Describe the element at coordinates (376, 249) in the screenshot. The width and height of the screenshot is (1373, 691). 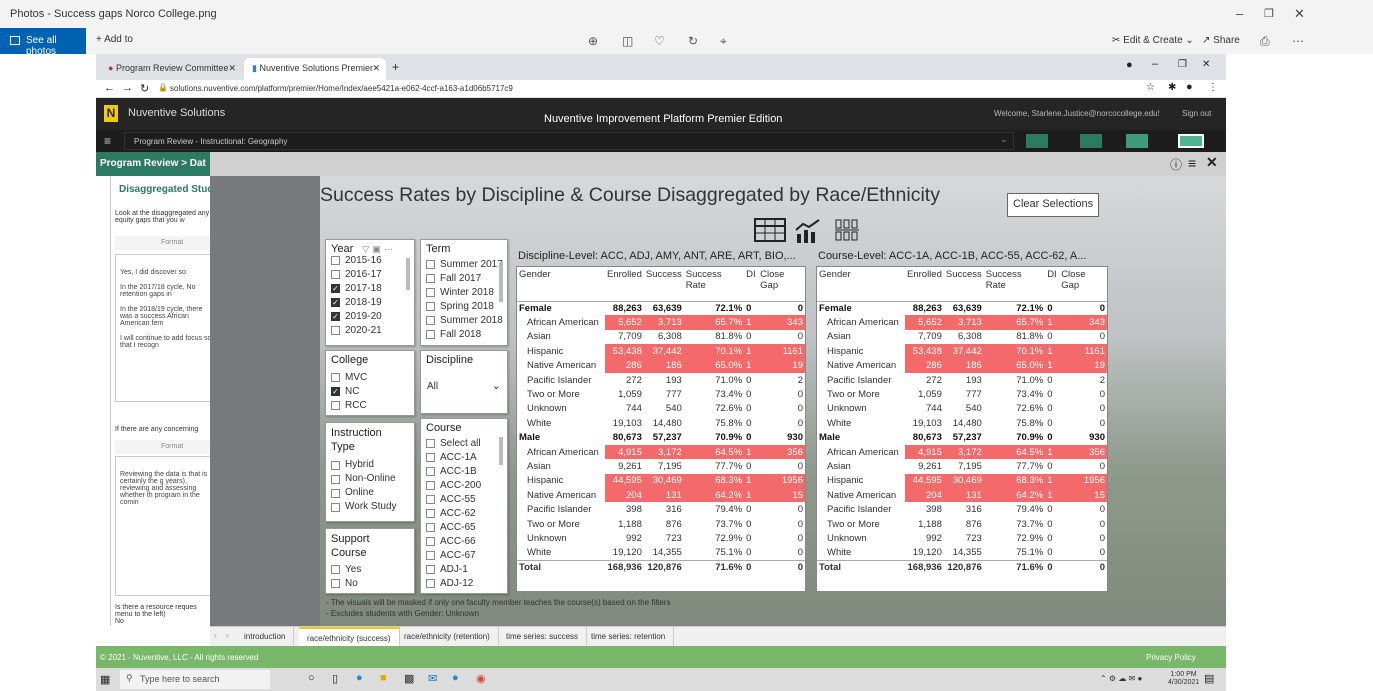
I see `focus-mode-icon: ▣` at that location.